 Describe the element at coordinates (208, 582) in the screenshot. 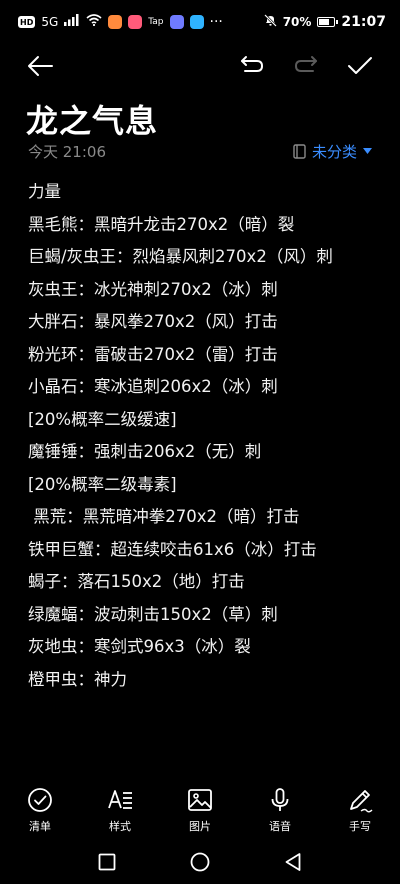

I see `note-line: 蝎子：落石150x2（地）打击` at that location.